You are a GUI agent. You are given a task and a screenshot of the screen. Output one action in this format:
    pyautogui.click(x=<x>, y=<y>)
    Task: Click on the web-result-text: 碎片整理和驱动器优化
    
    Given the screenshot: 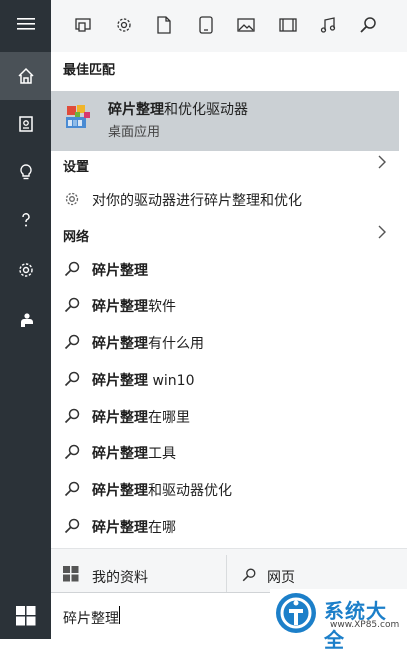 What is the action you would take?
    pyautogui.click(x=162, y=491)
    